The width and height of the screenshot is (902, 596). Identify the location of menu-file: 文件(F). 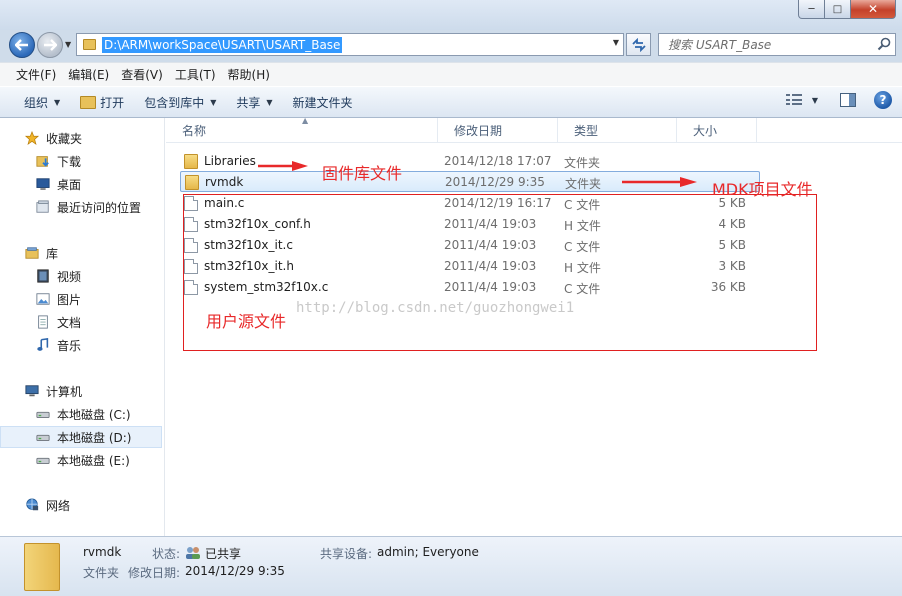
(36, 74).